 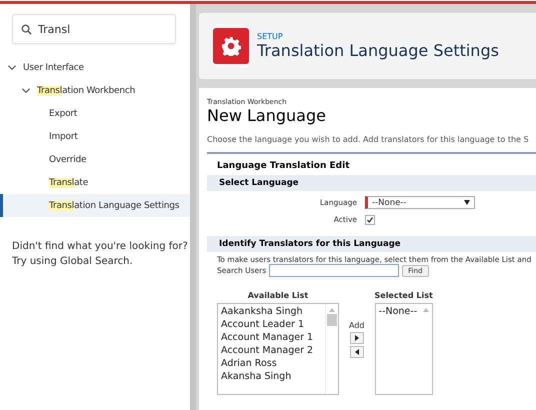 I want to click on page-description: Choose the language you wish to add. Add translators for this language to the S, so click(x=368, y=139).